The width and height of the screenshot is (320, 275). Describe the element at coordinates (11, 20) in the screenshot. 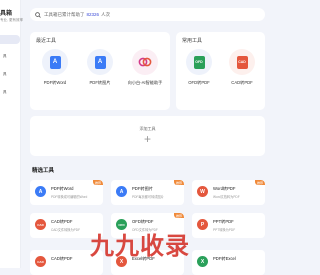

I see `logo-subtitle: 专业, 更有效率` at that location.